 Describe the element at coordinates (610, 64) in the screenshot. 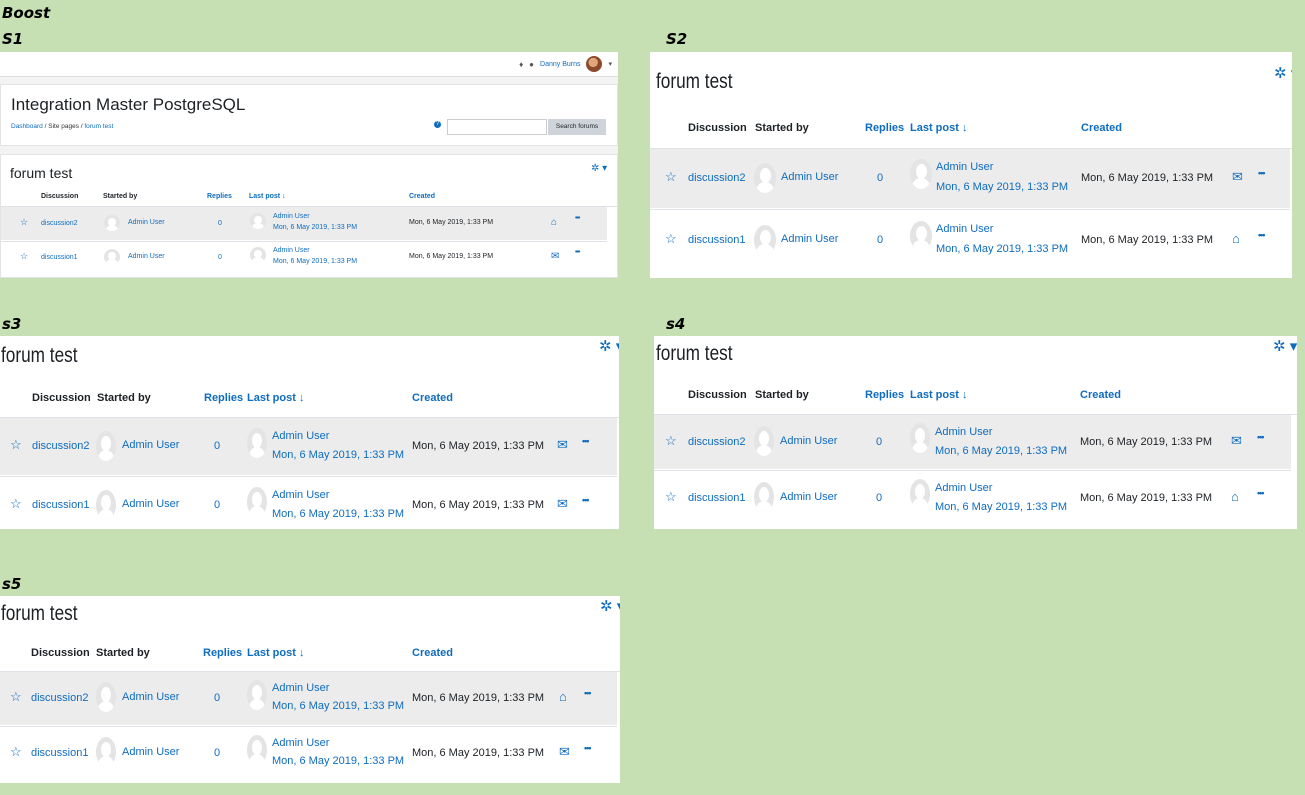

I see `chevron-down-icon: ▾` at that location.